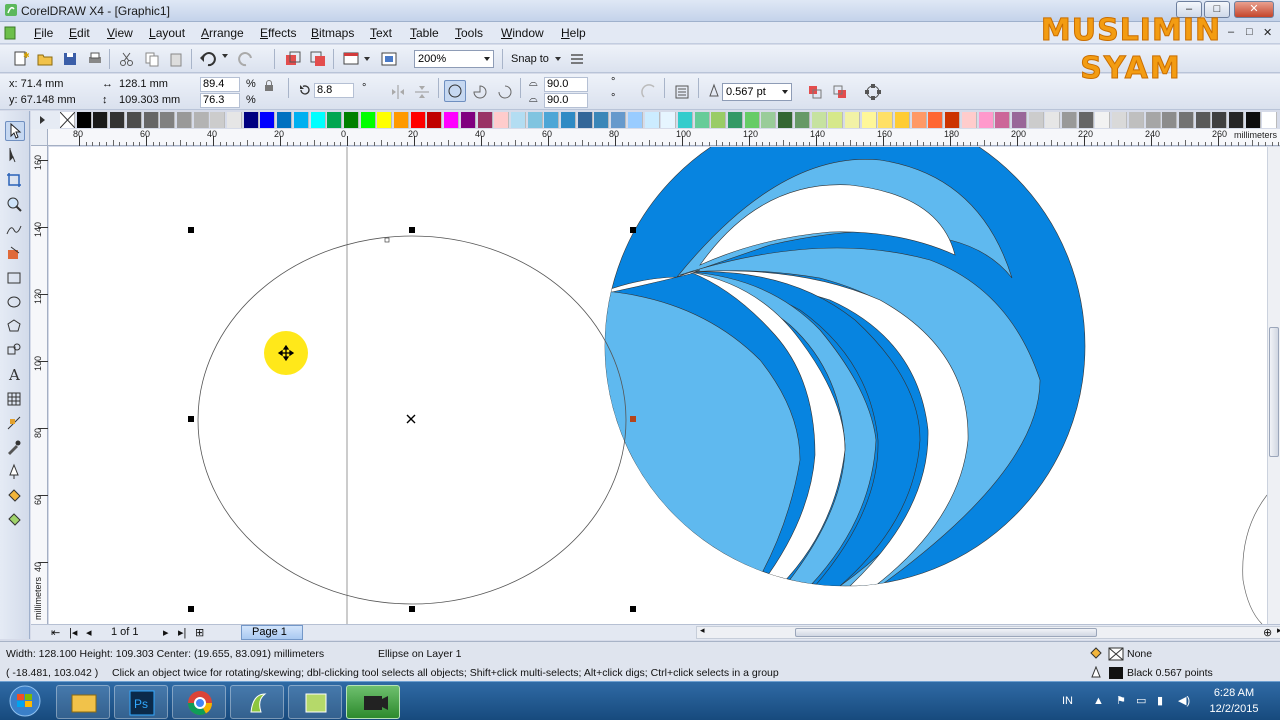 The height and width of the screenshot is (720, 1280). What do you see at coordinates (389, 59) in the screenshot?
I see `welcome-screen-icon` at bounding box center [389, 59].